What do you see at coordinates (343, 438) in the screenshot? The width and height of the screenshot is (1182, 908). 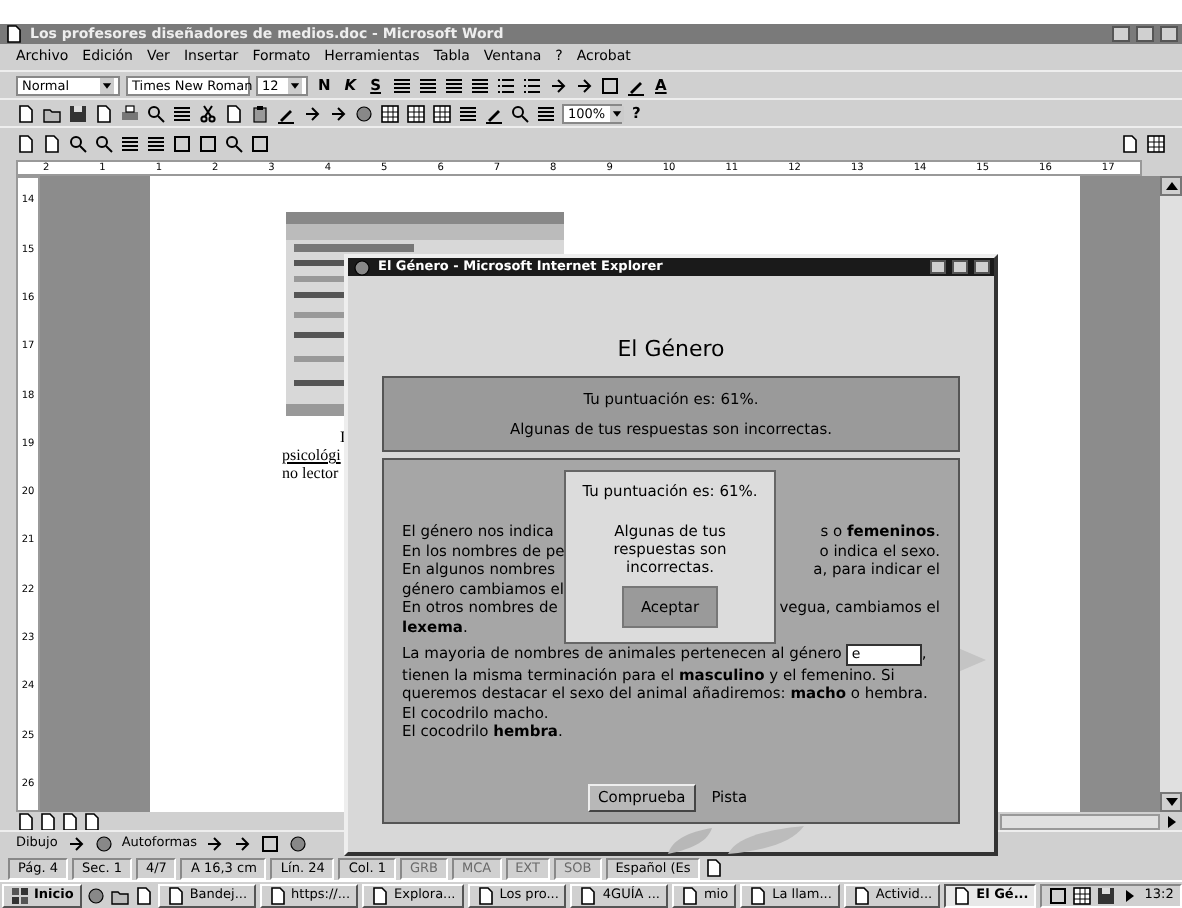 I see `document-text: I` at bounding box center [343, 438].